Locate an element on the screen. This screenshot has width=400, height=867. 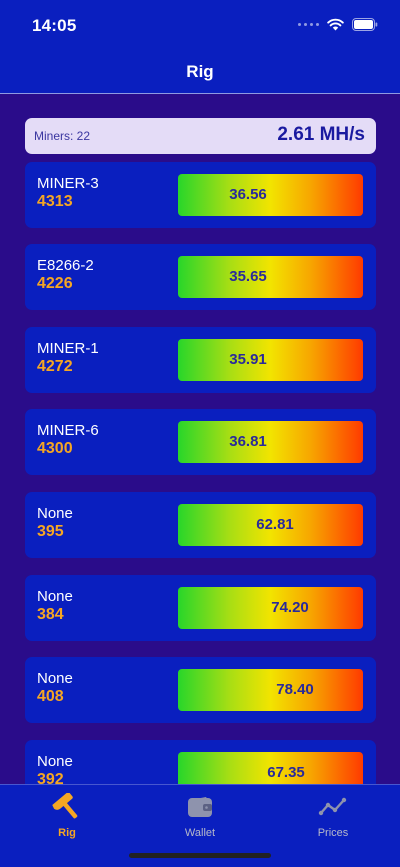
tab-label: Prices is located at coordinates (333, 833).